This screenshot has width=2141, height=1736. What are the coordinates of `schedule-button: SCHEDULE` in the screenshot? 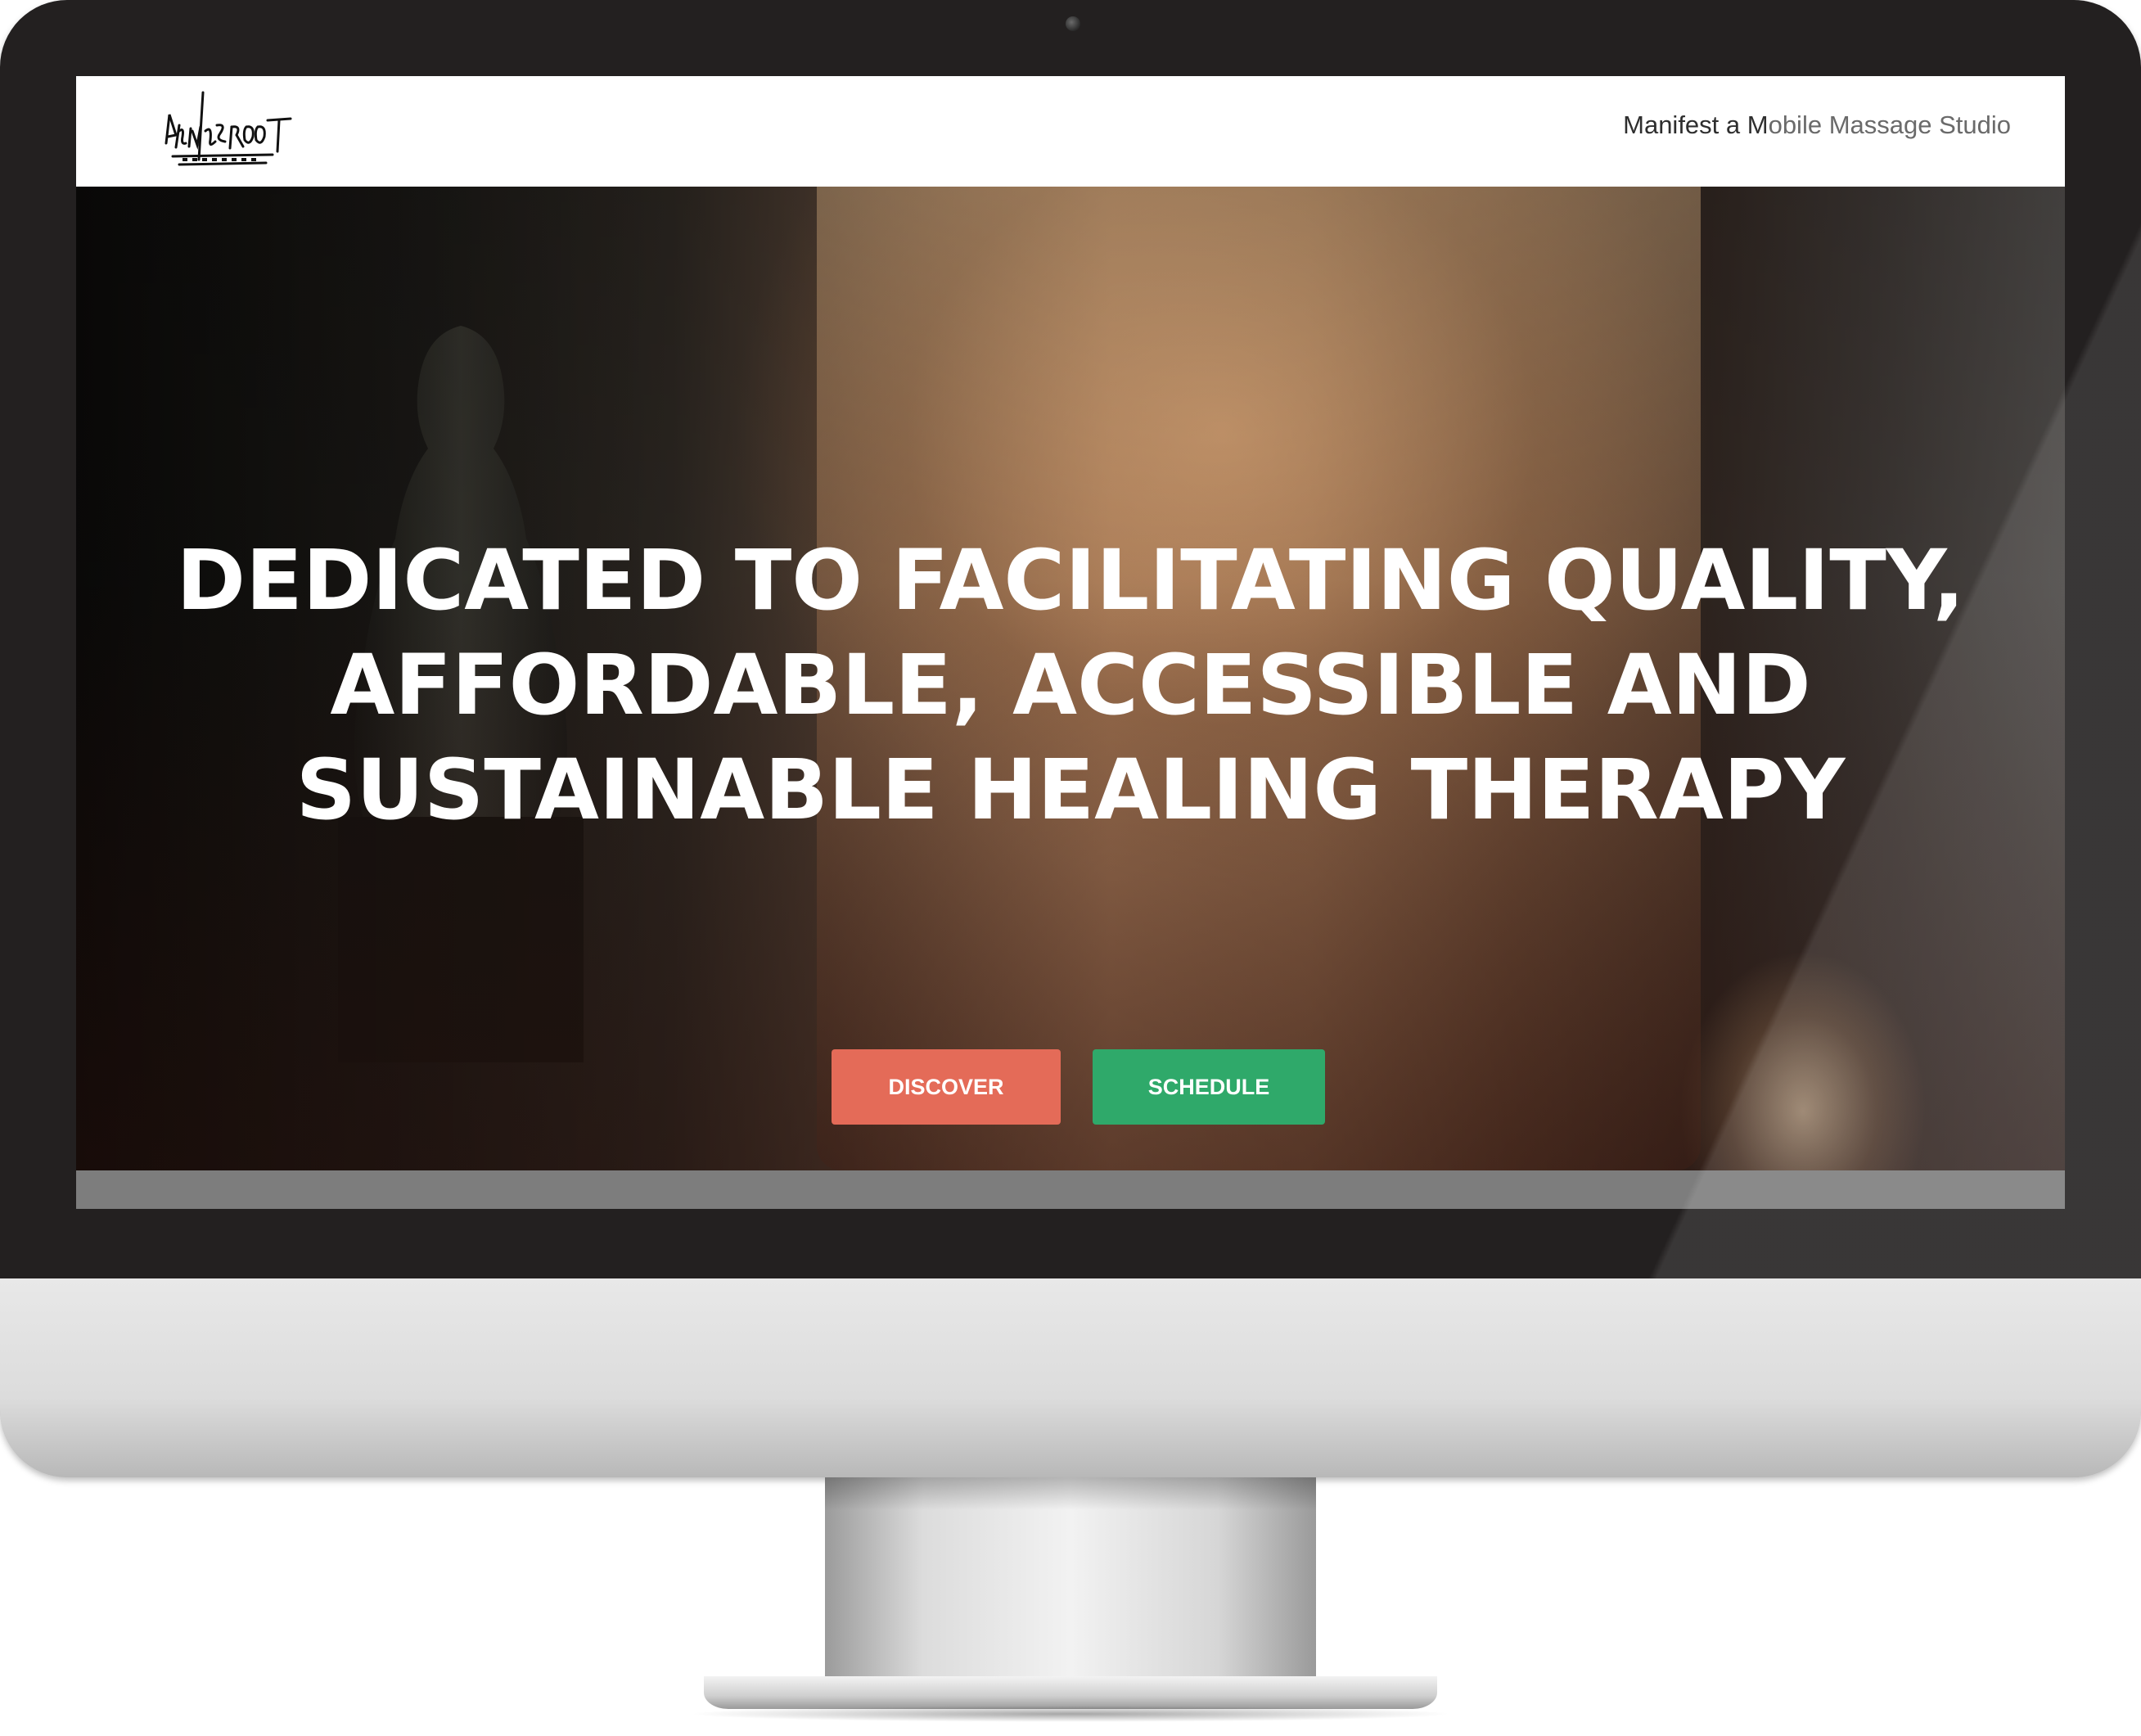 It's located at (1209, 1087).